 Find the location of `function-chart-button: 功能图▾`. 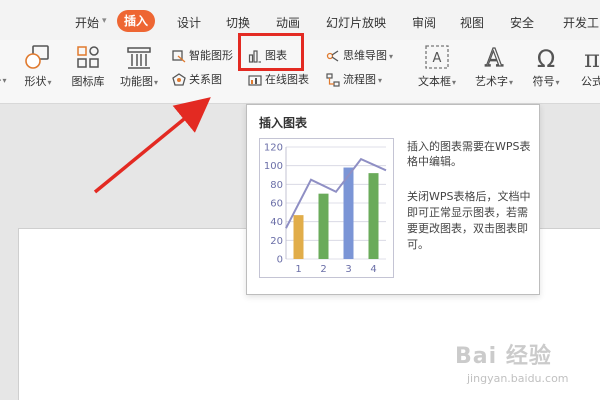

function-chart-button: 功能图▾ is located at coordinates (139, 70).